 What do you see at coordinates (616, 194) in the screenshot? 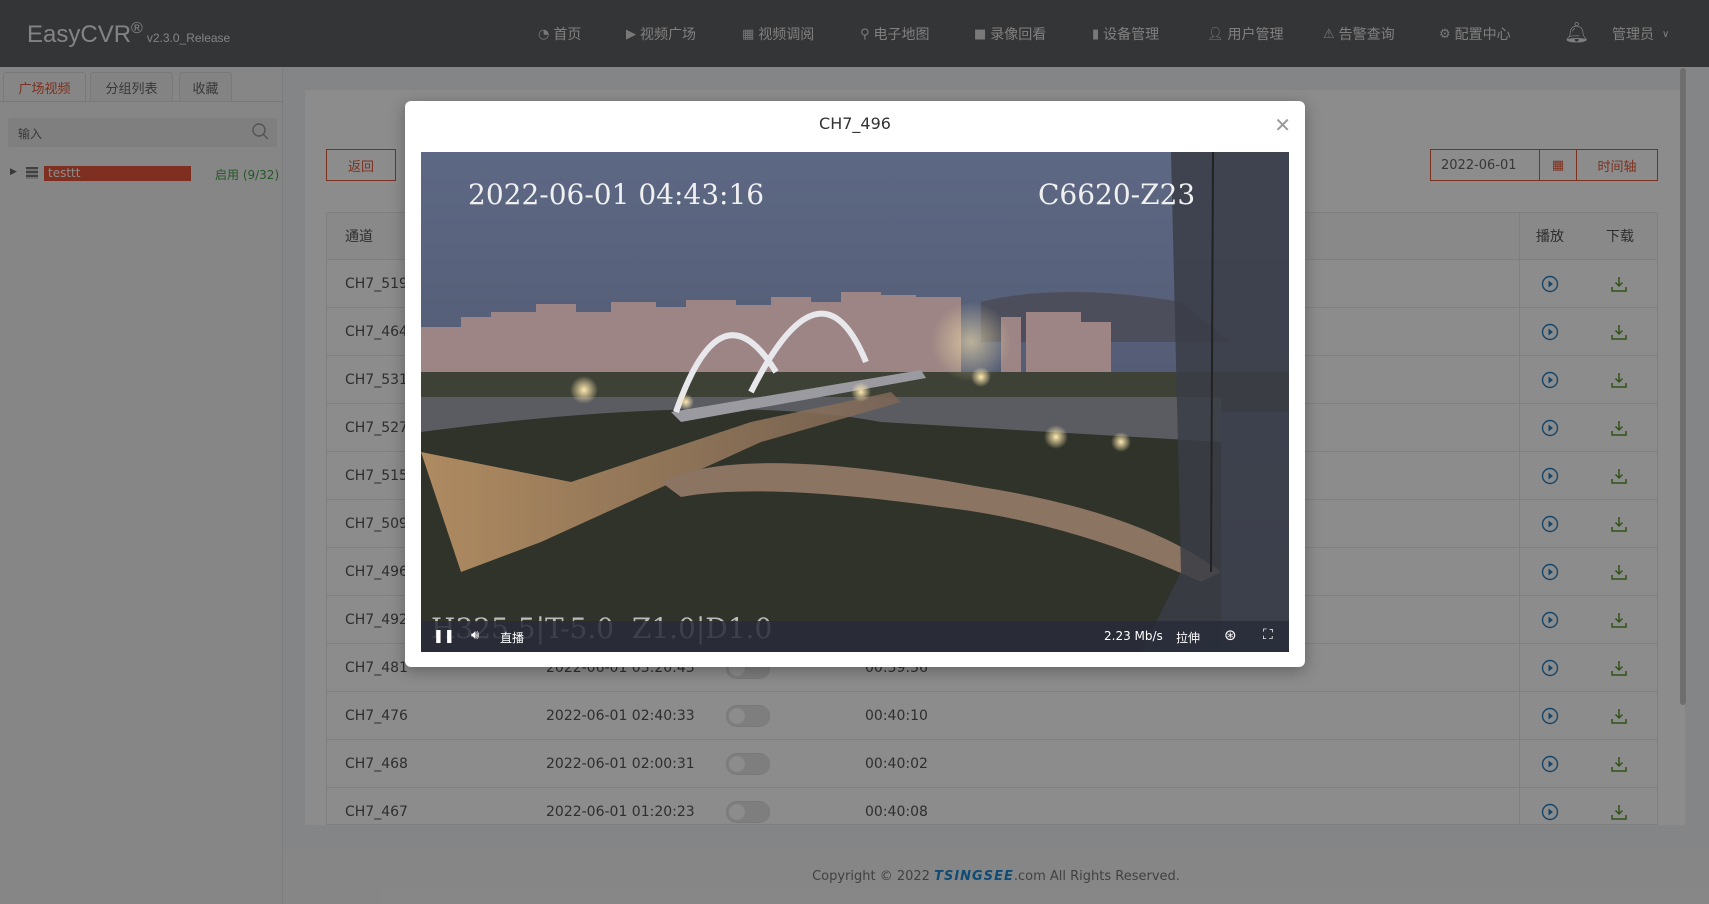
I see `osd-datetime: 2022-06-01 04:43:16` at bounding box center [616, 194].